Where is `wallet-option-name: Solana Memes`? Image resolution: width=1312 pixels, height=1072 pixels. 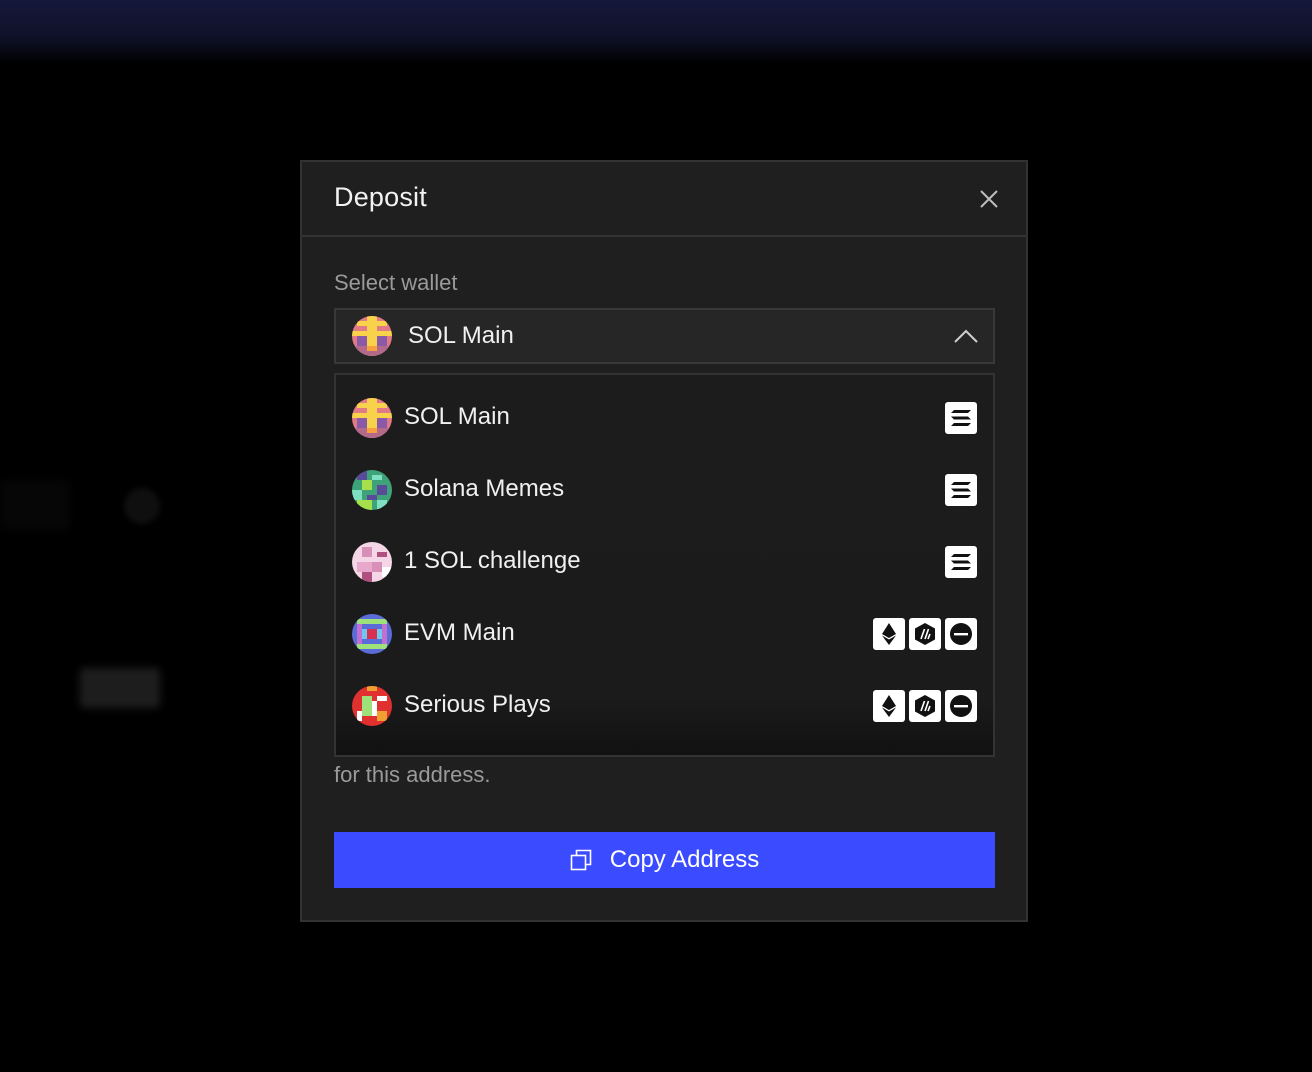
wallet-option-name: Solana Memes is located at coordinates (484, 488).